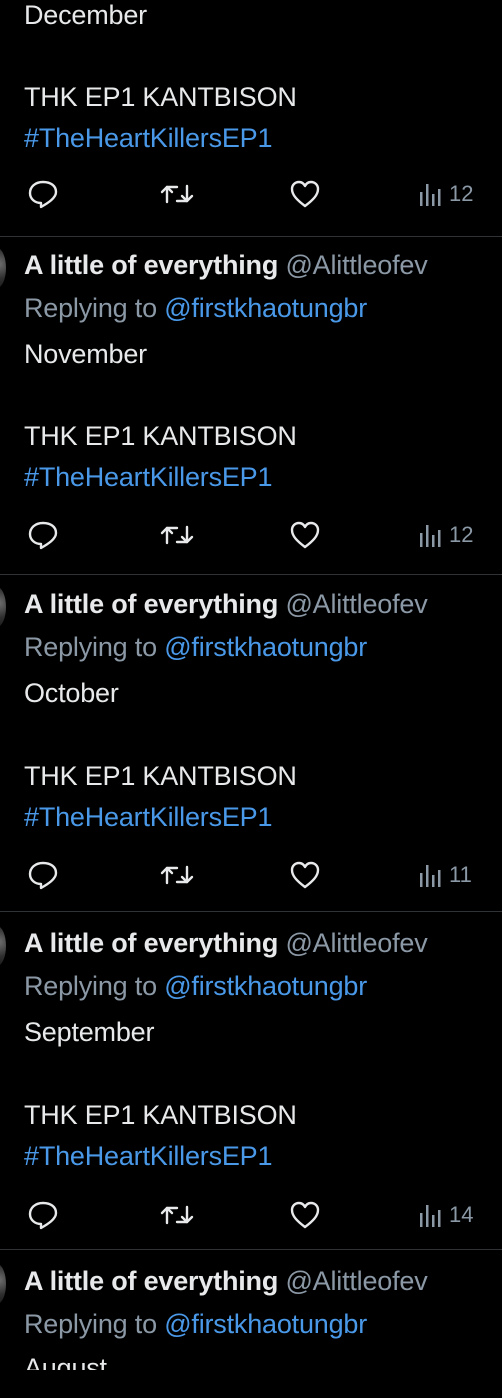  Describe the element at coordinates (251, 875) in the screenshot. I see `tweet-actions: 11` at that location.